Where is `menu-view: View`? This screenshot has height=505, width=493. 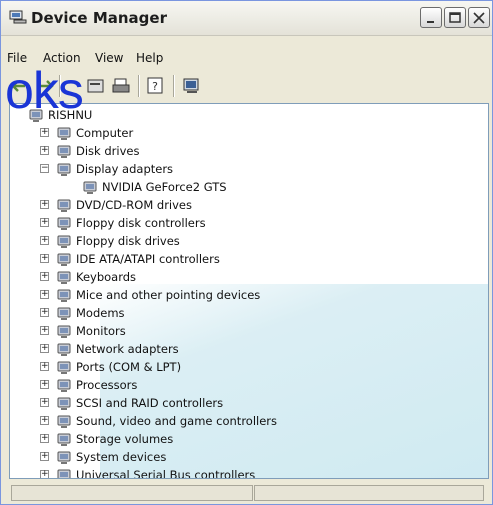 menu-view: View is located at coordinates (109, 58).